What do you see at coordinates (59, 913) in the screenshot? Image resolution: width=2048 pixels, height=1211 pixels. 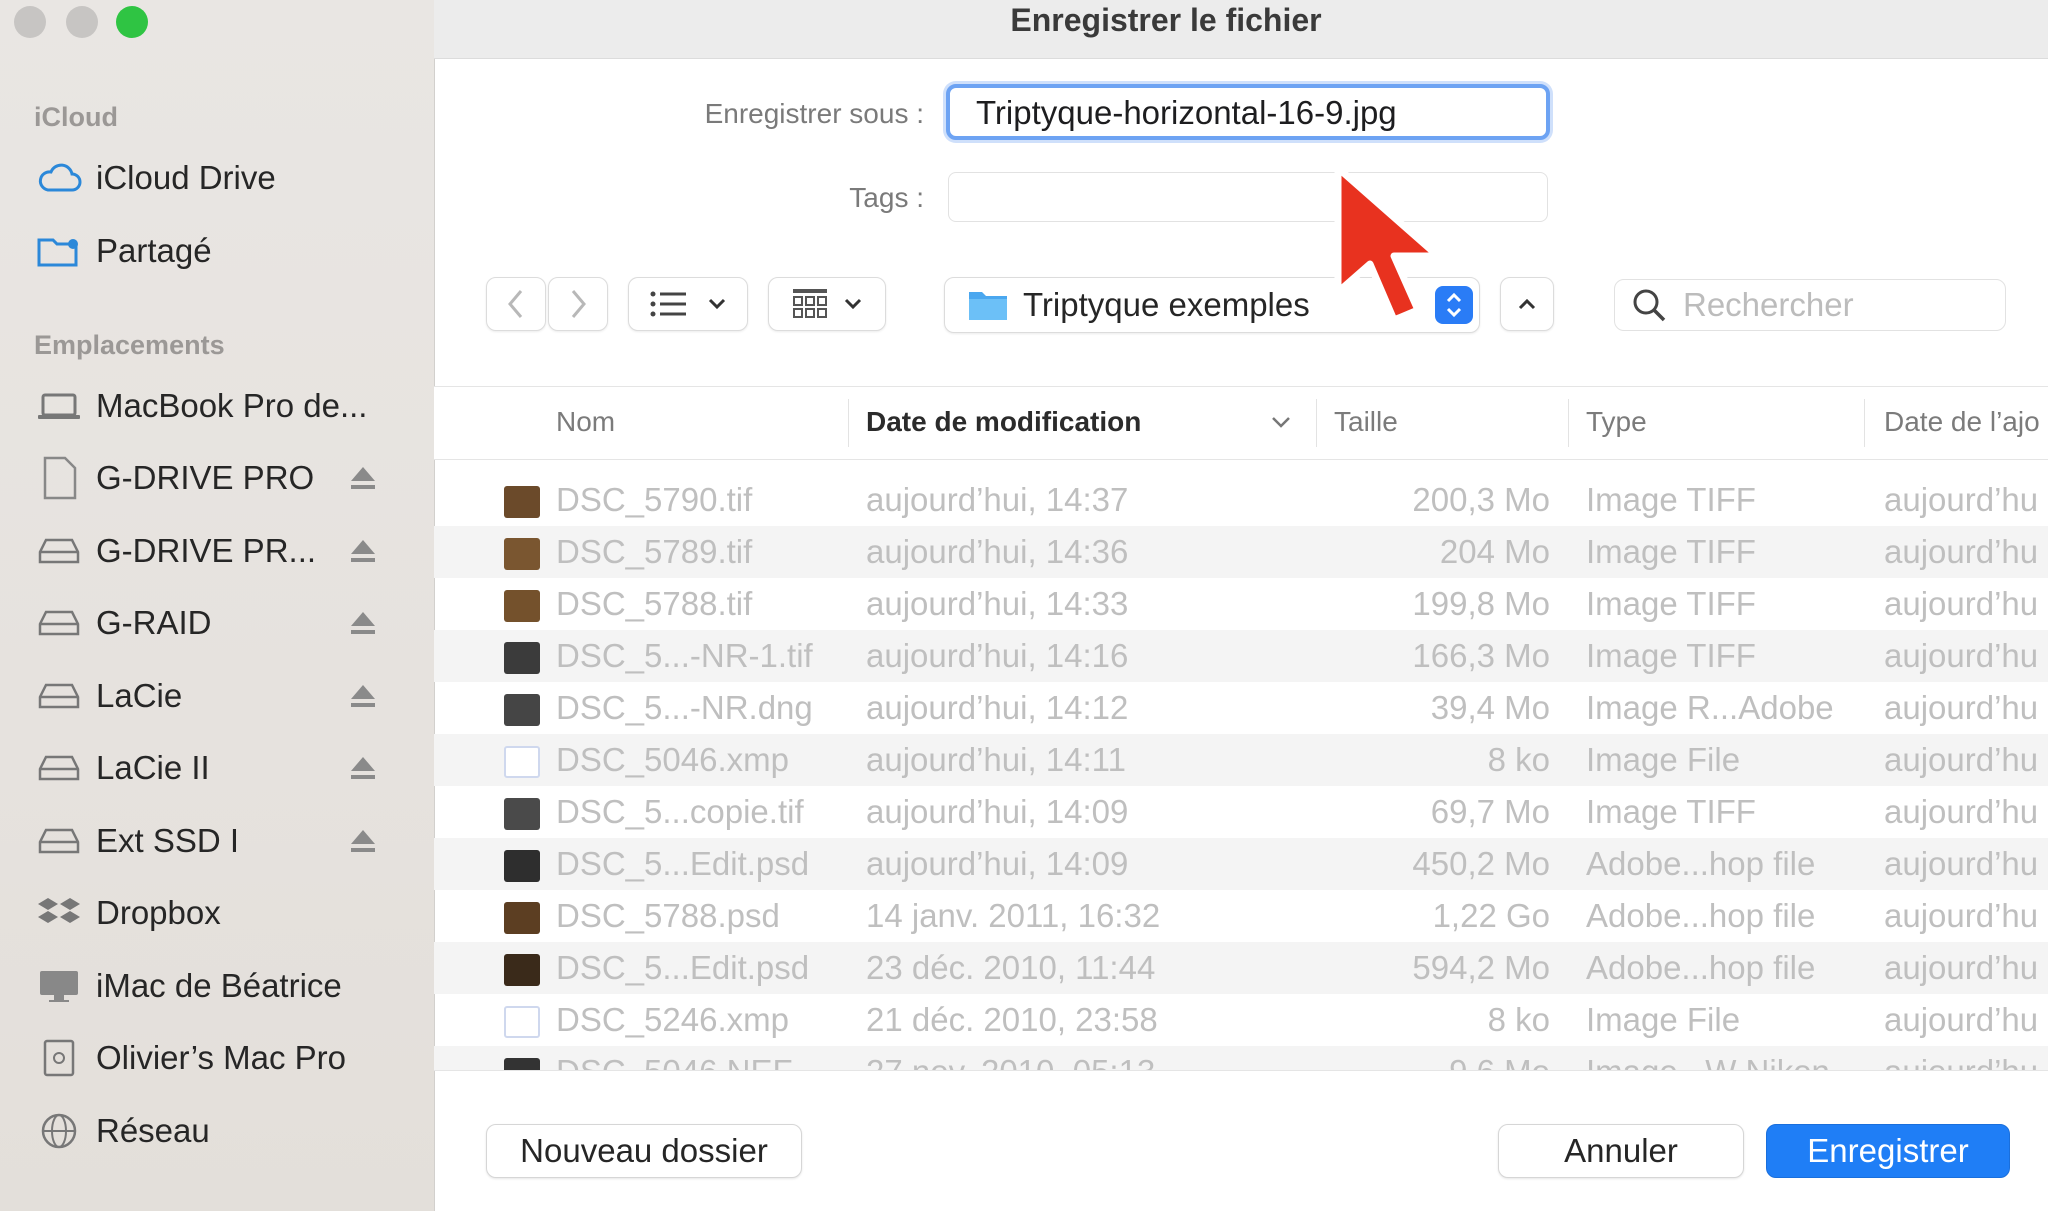 I see `dropbox-icon` at bounding box center [59, 913].